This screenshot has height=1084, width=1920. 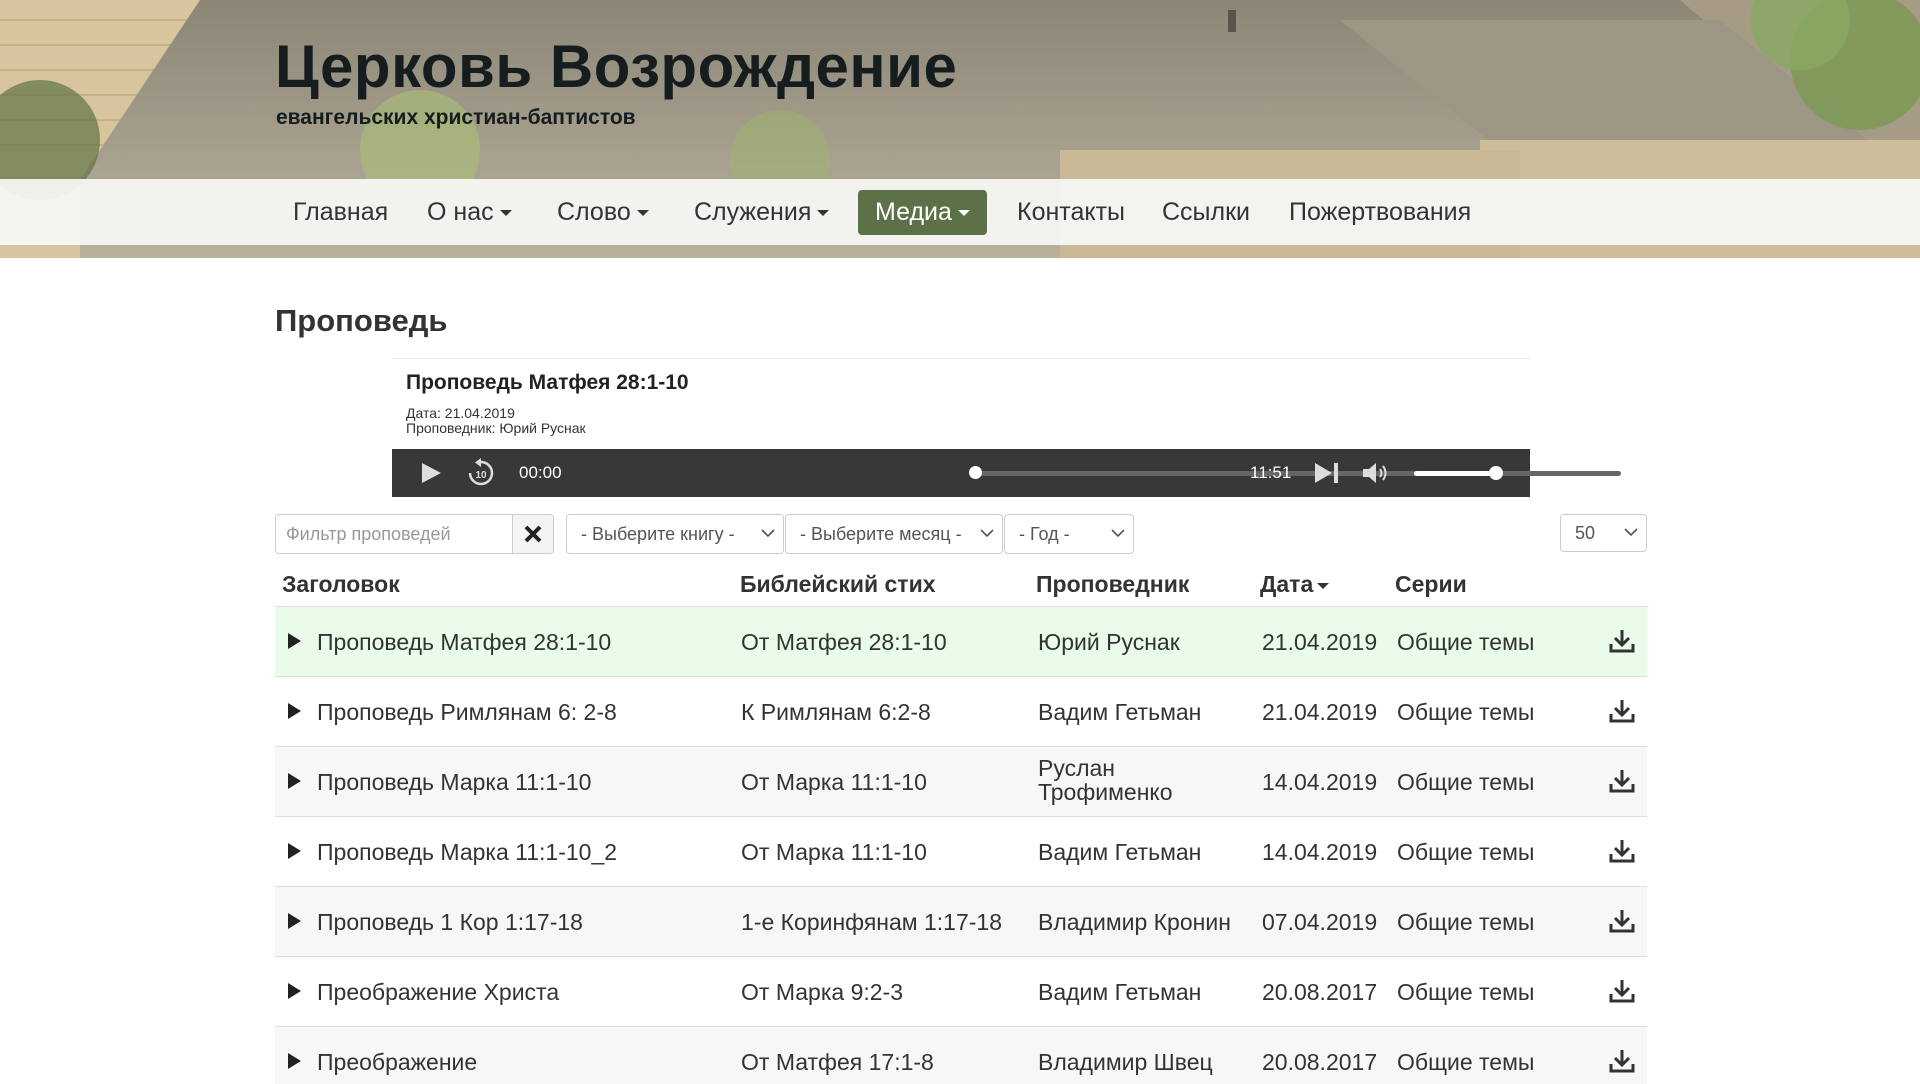 I want to click on book-select: - Выберите книгу -, so click(x=675, y=534).